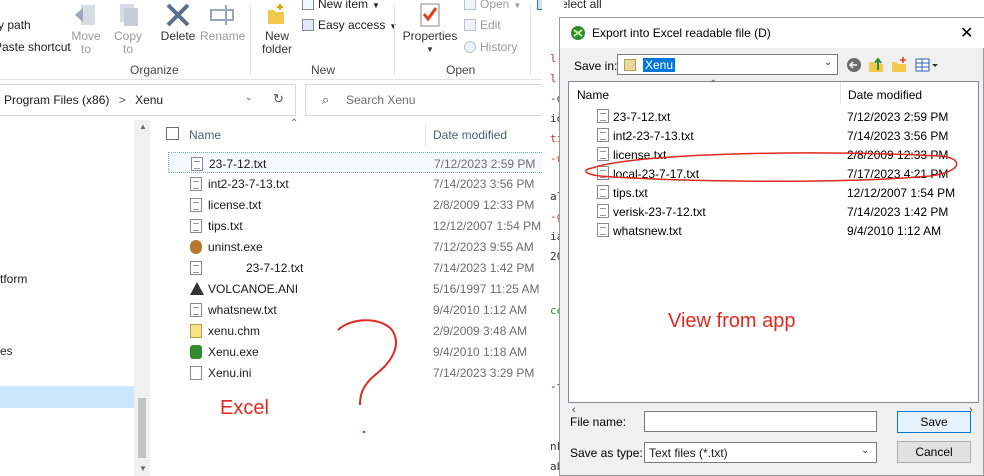  I want to click on file-name-input, so click(760, 421).